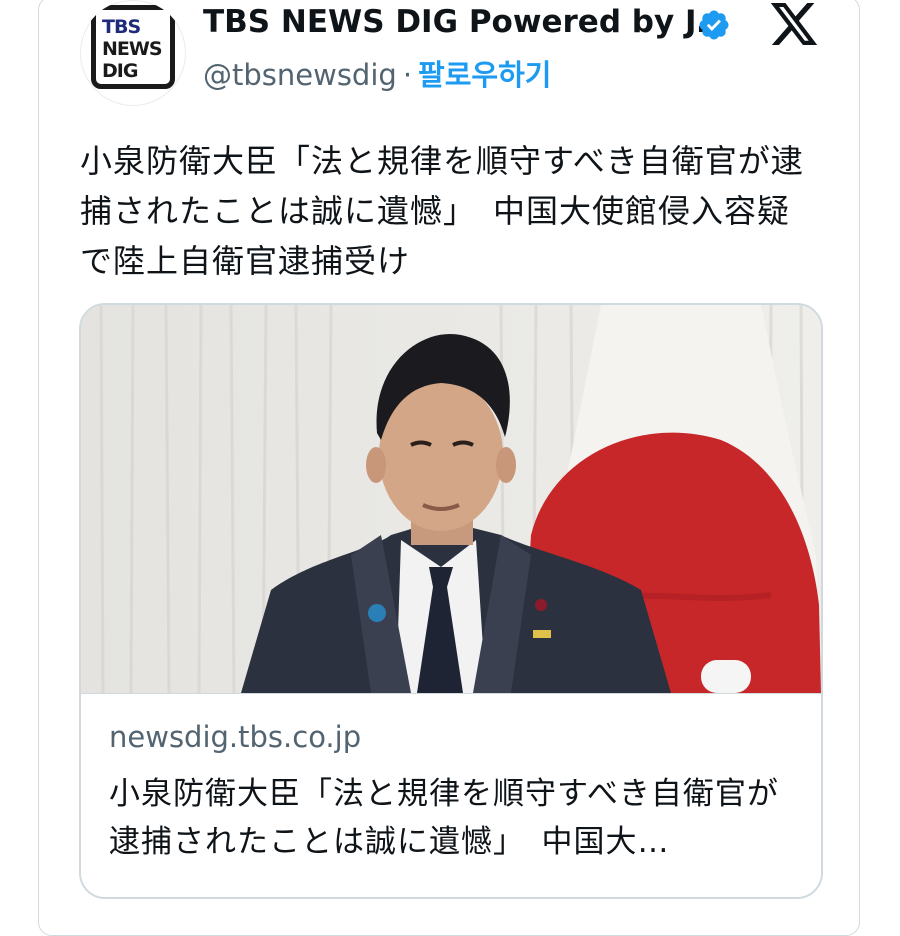  Describe the element at coordinates (714, 25) in the screenshot. I see `verified-badge-icon` at that location.